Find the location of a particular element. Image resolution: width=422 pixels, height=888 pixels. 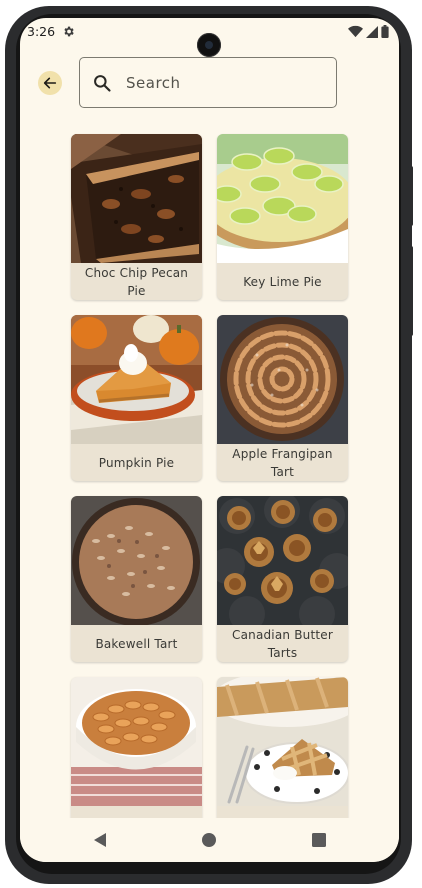

settings-gear-icon is located at coordinates (69, 31).